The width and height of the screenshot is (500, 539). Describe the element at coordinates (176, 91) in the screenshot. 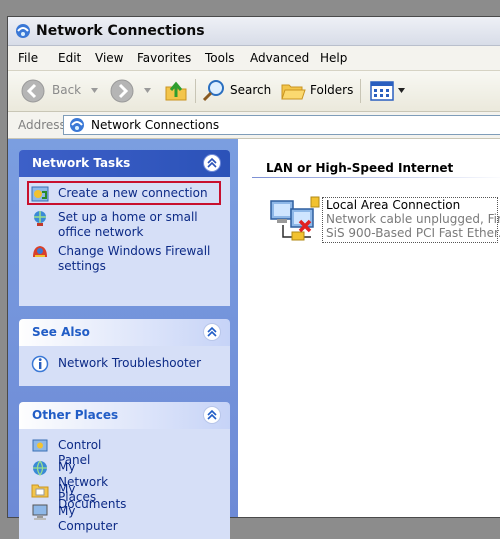

I see `up-folder-icon` at that location.